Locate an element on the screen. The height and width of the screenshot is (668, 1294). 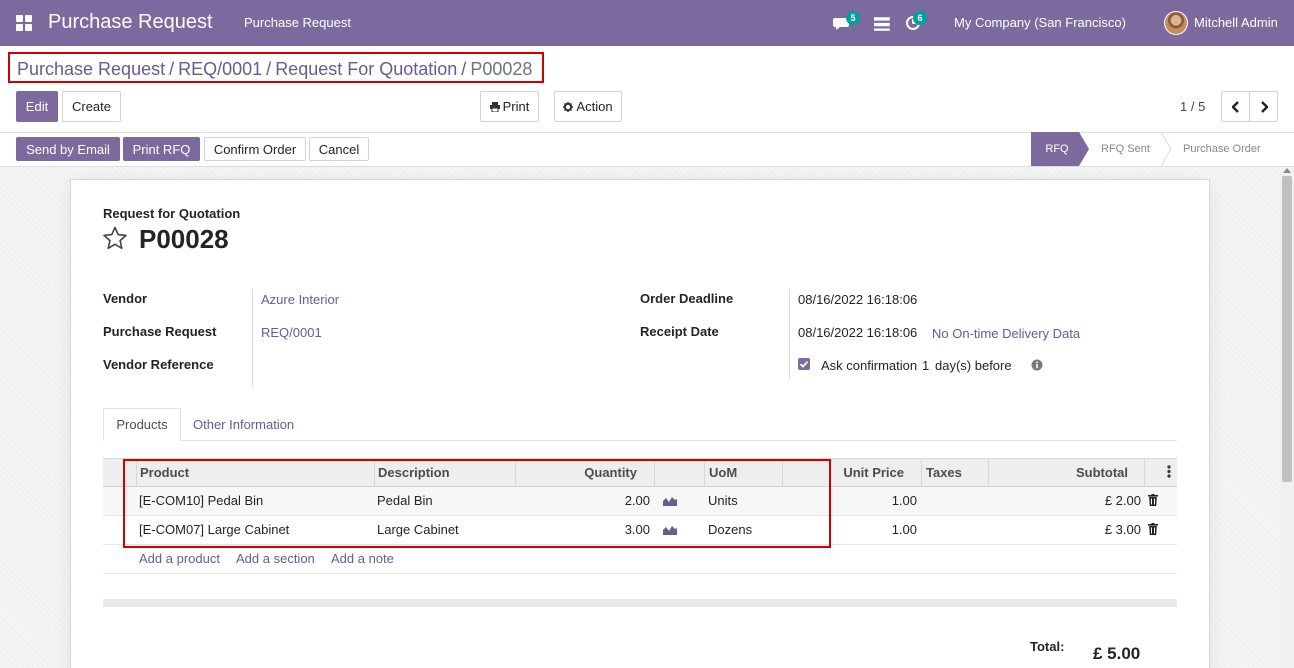
add-note-link: Add a note is located at coordinates (362, 558).